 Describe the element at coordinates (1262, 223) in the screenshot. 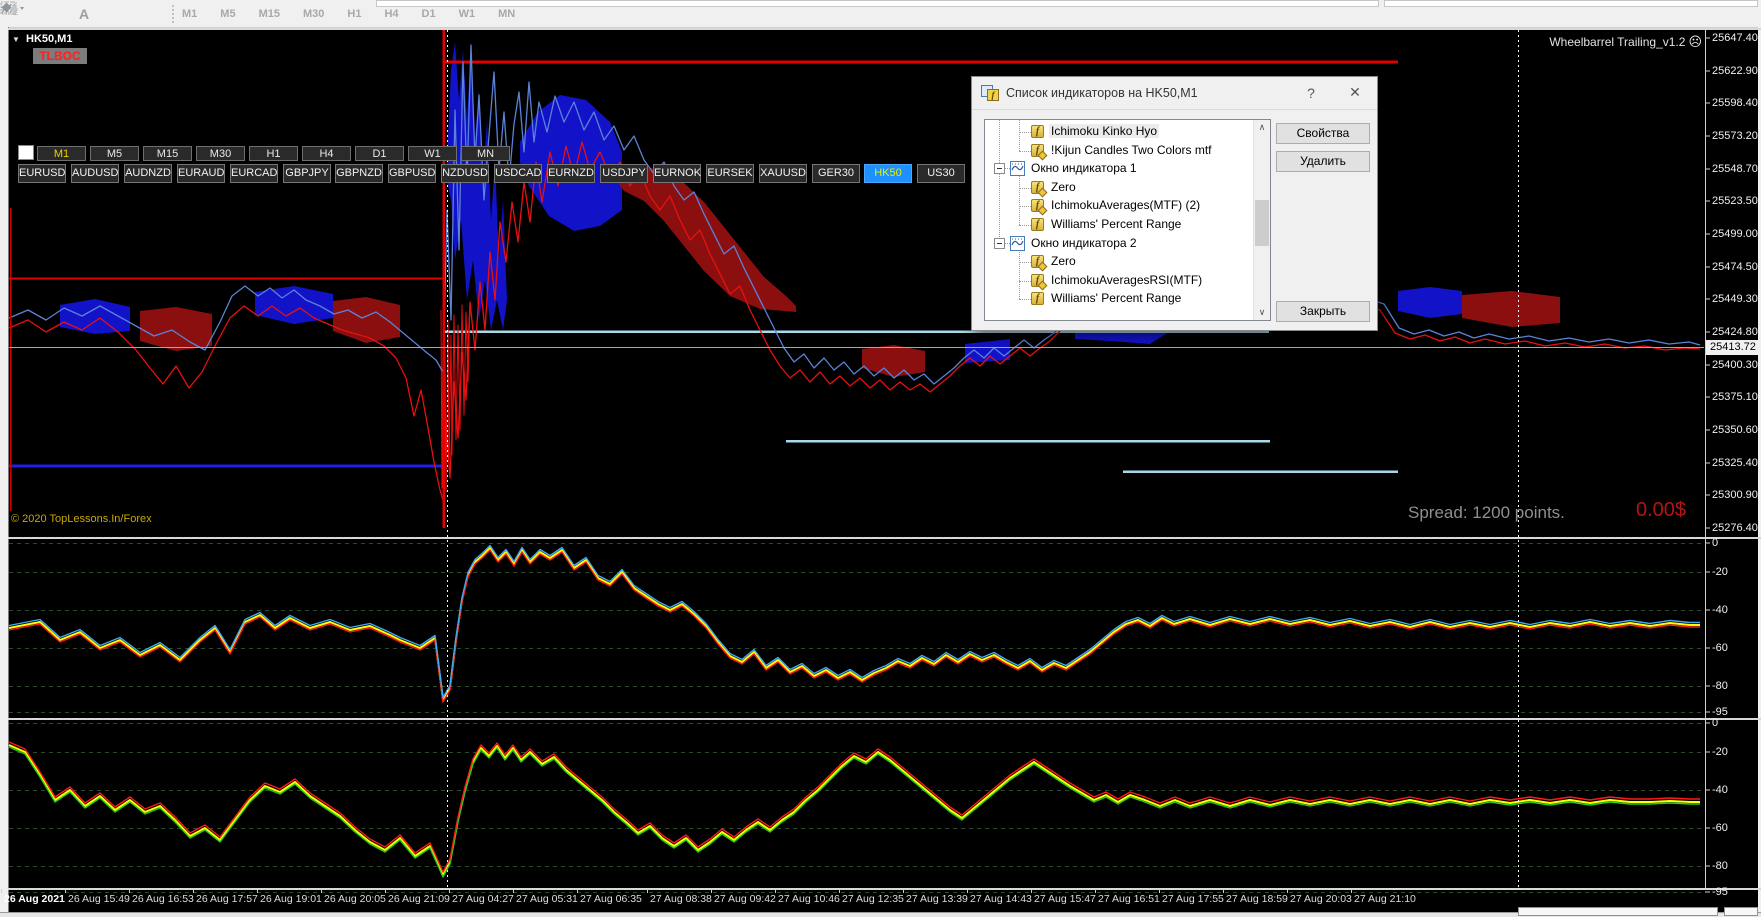

I see `scrollbar-thumb` at that location.